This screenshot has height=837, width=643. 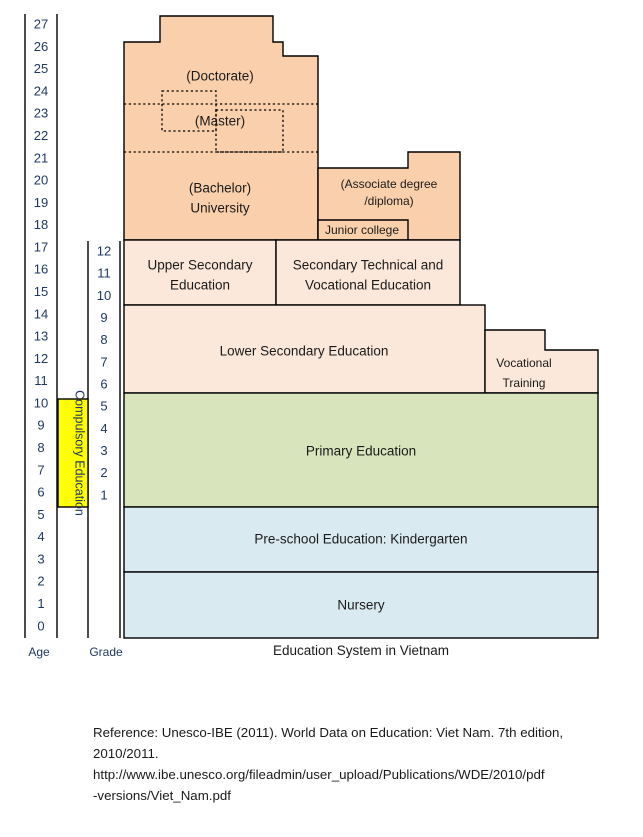 What do you see at coordinates (80, 453) in the screenshot?
I see `compulsory-education-label: Compulsory Education` at bounding box center [80, 453].